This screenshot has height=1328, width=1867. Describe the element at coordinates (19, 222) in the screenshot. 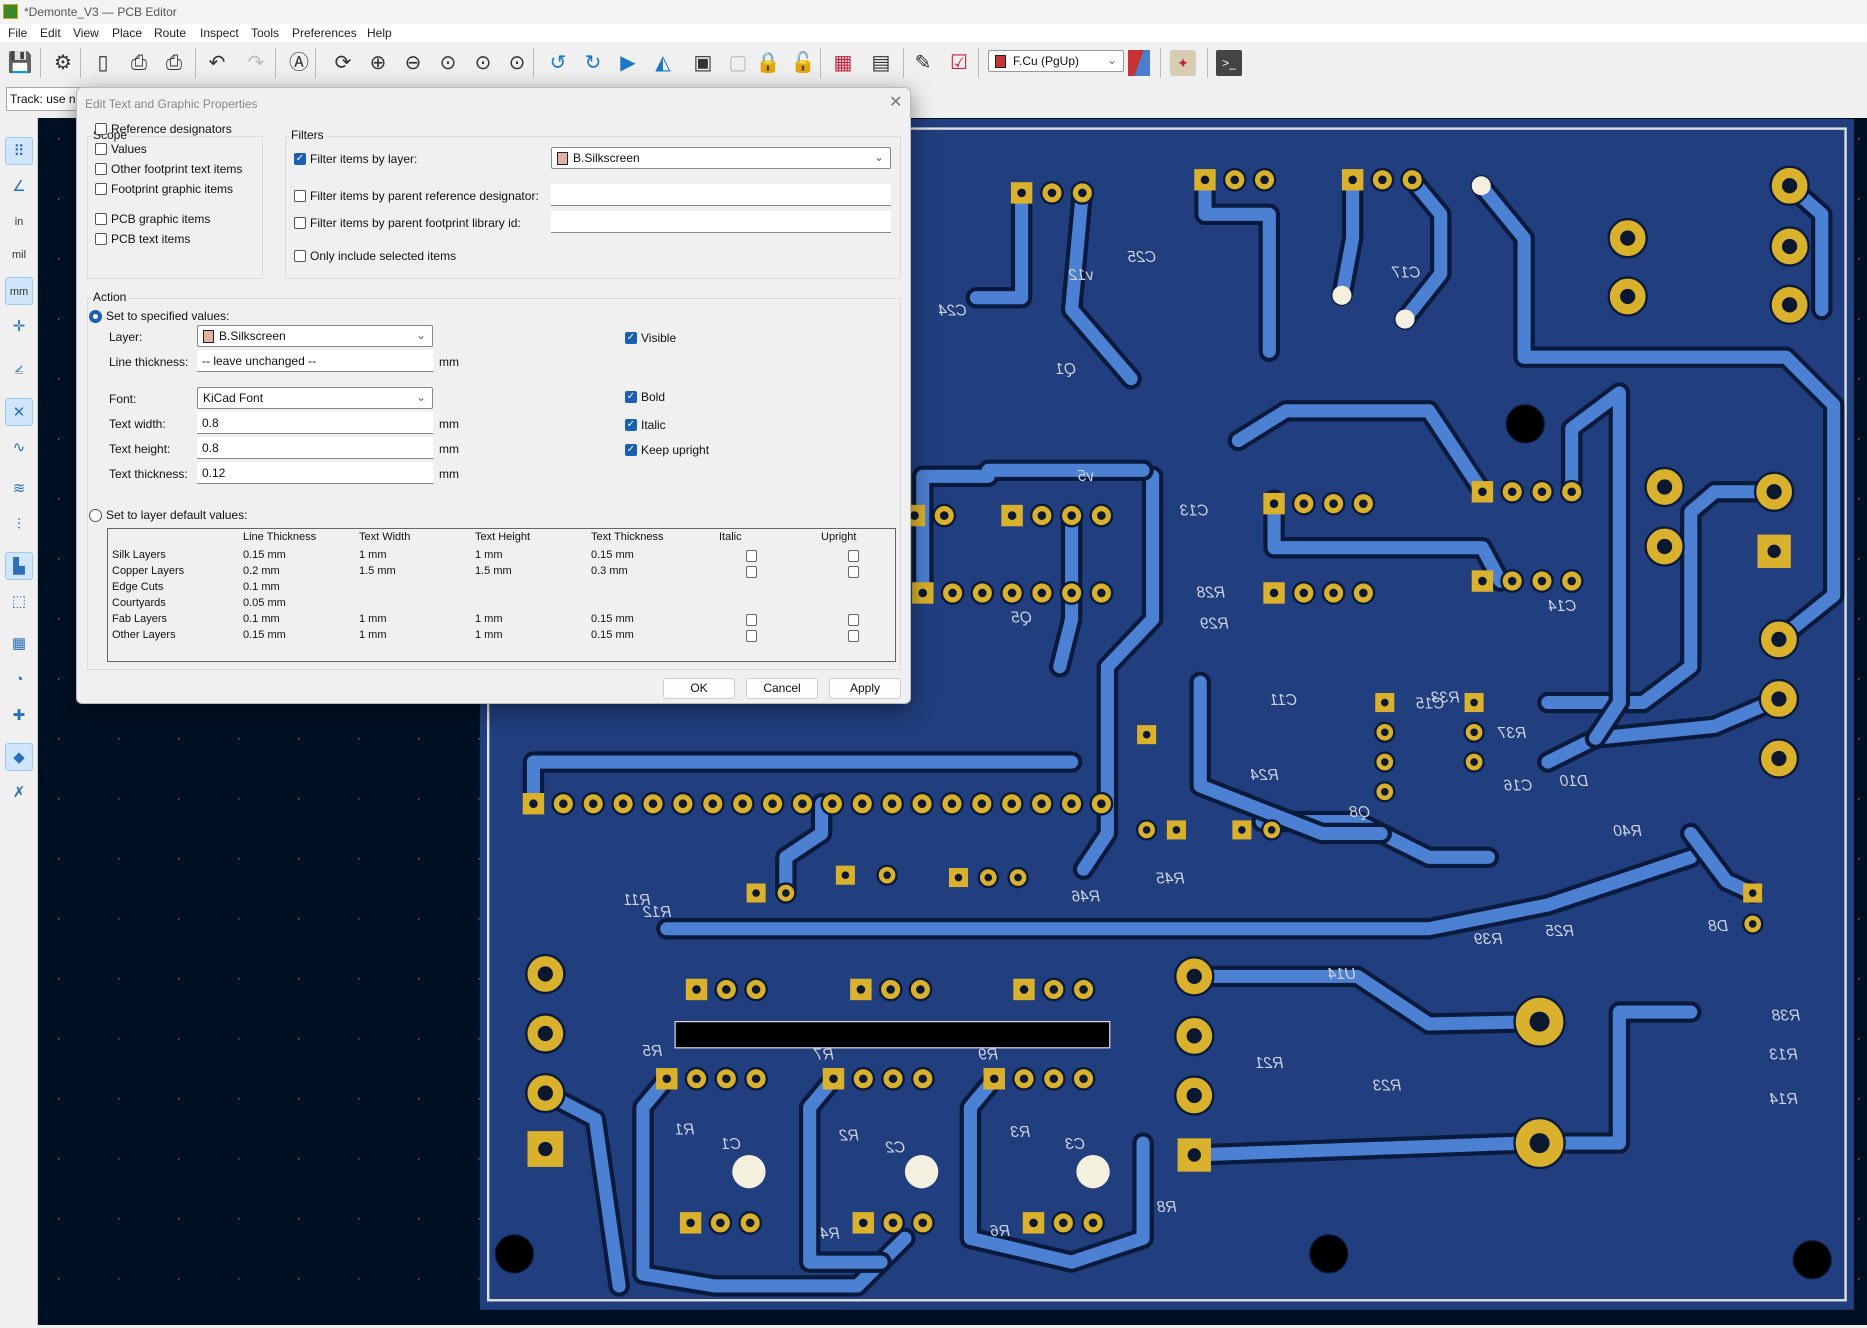

I see `inch-units-icon: in` at that location.